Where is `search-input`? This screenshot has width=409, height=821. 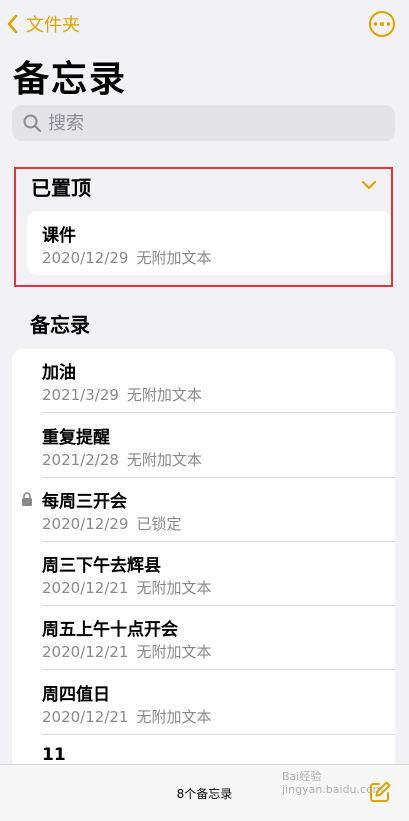
search-input is located at coordinates (208, 123).